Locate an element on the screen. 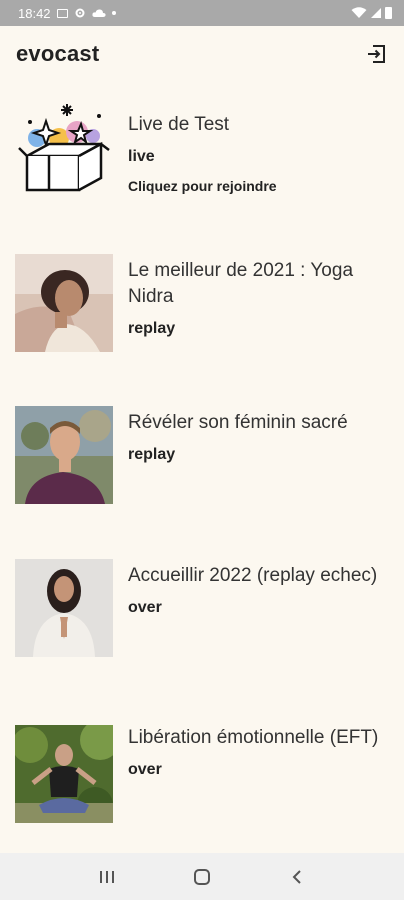  woman-portrait-photo is located at coordinates (64, 303).